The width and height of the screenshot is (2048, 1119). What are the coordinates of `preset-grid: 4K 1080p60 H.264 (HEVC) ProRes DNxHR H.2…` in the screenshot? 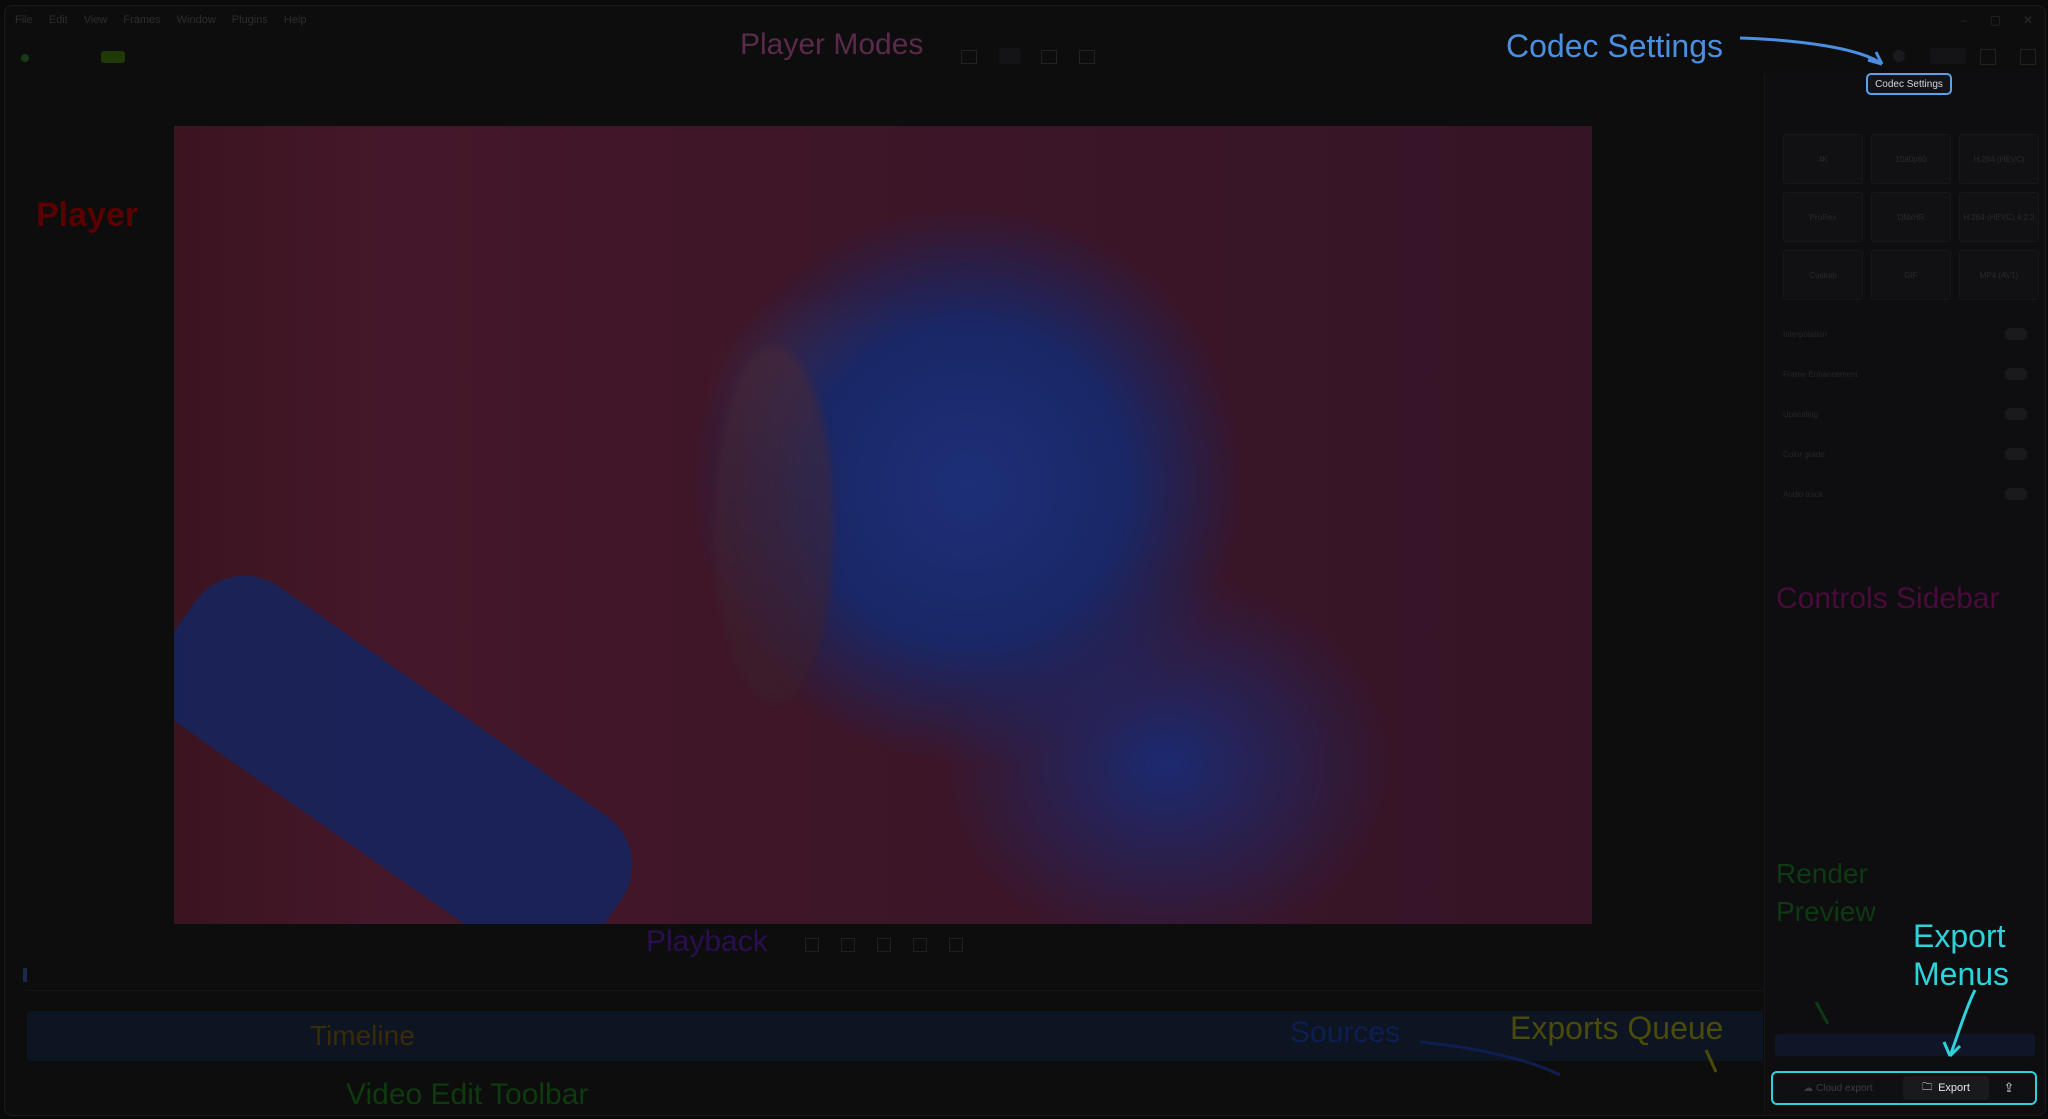 It's located at (1911, 217).